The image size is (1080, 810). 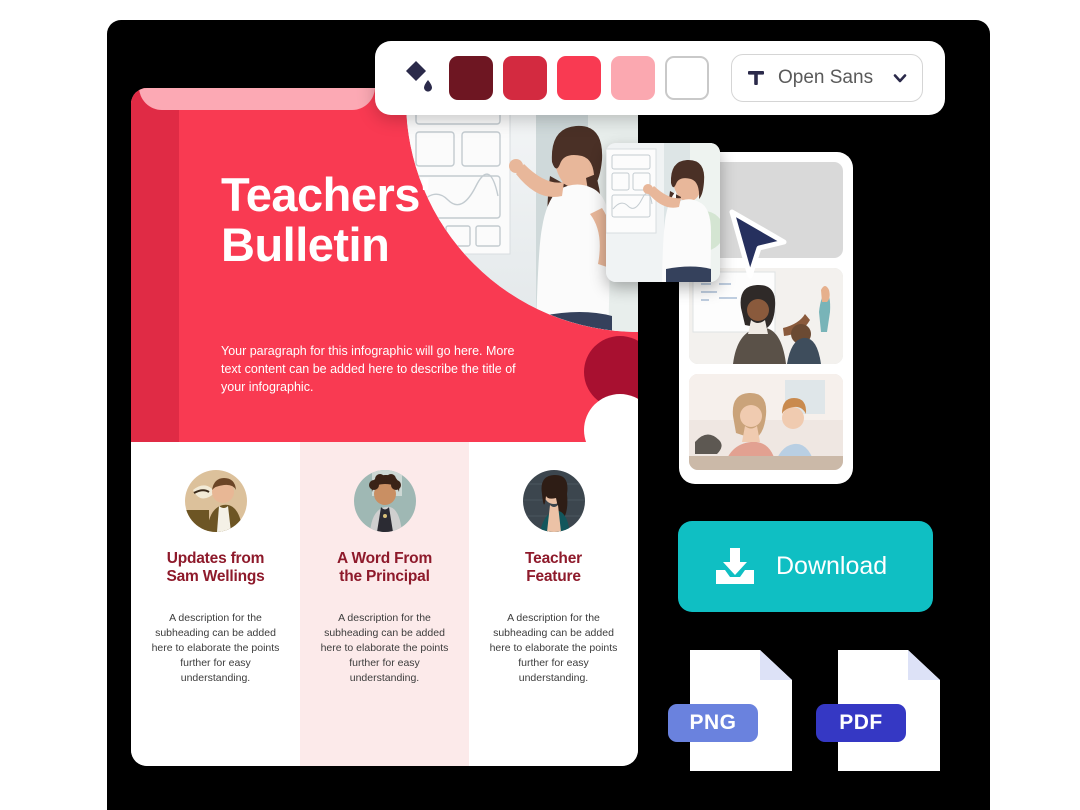 I want to click on color-swatches, so click(x=579, y=78).